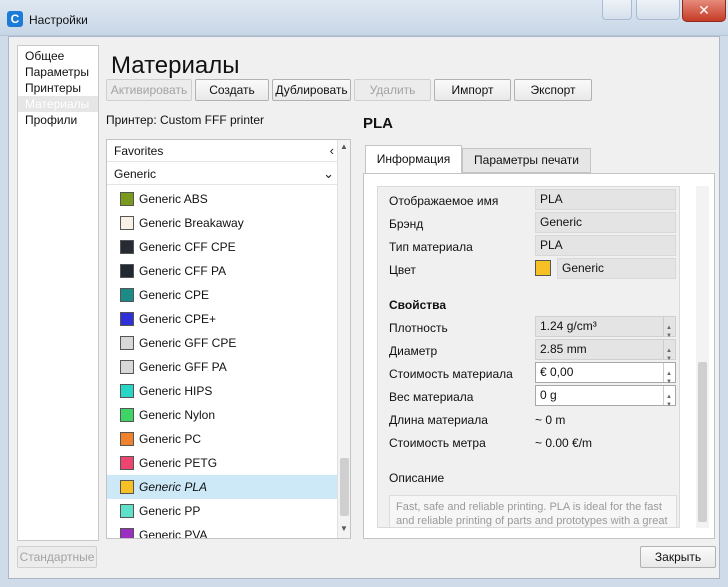 Image resolution: width=728 pixels, height=587 pixels. I want to click on background-window-button, so click(617, 10).